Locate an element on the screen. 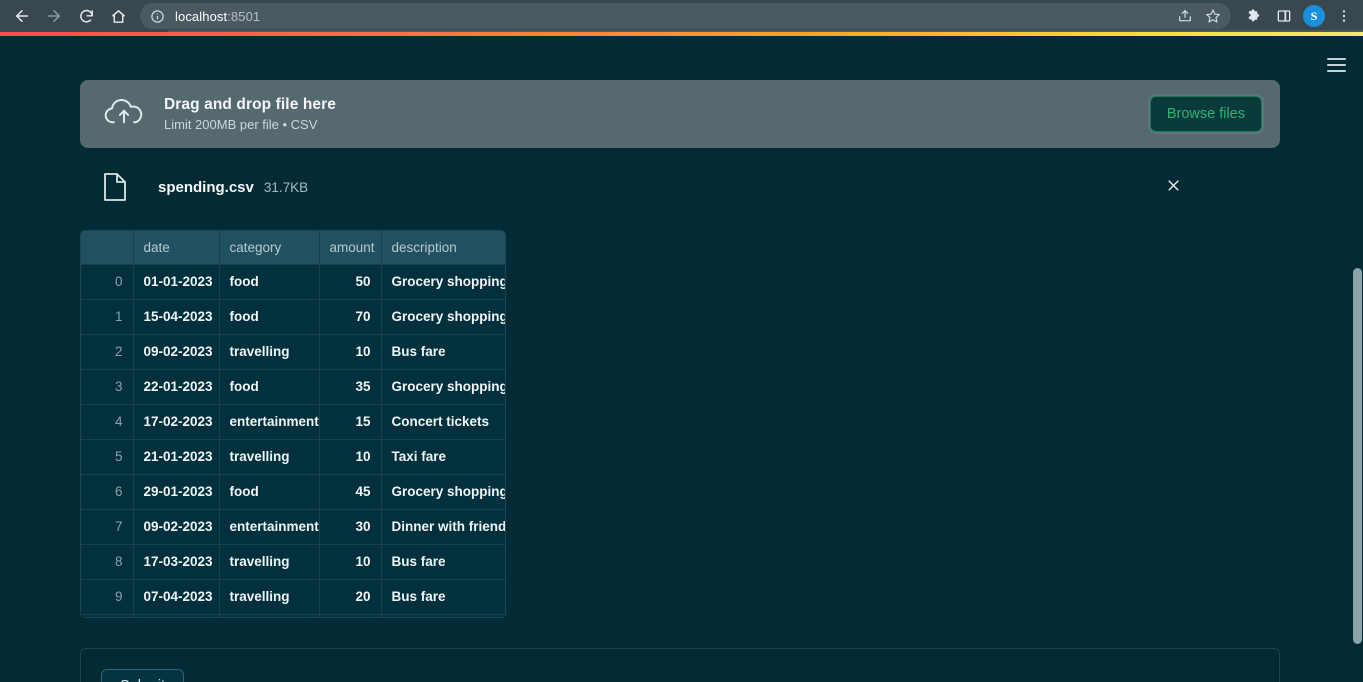 Image resolution: width=1363 pixels, height=682 pixels. kebab-menu-icon is located at coordinates (1344, 16).